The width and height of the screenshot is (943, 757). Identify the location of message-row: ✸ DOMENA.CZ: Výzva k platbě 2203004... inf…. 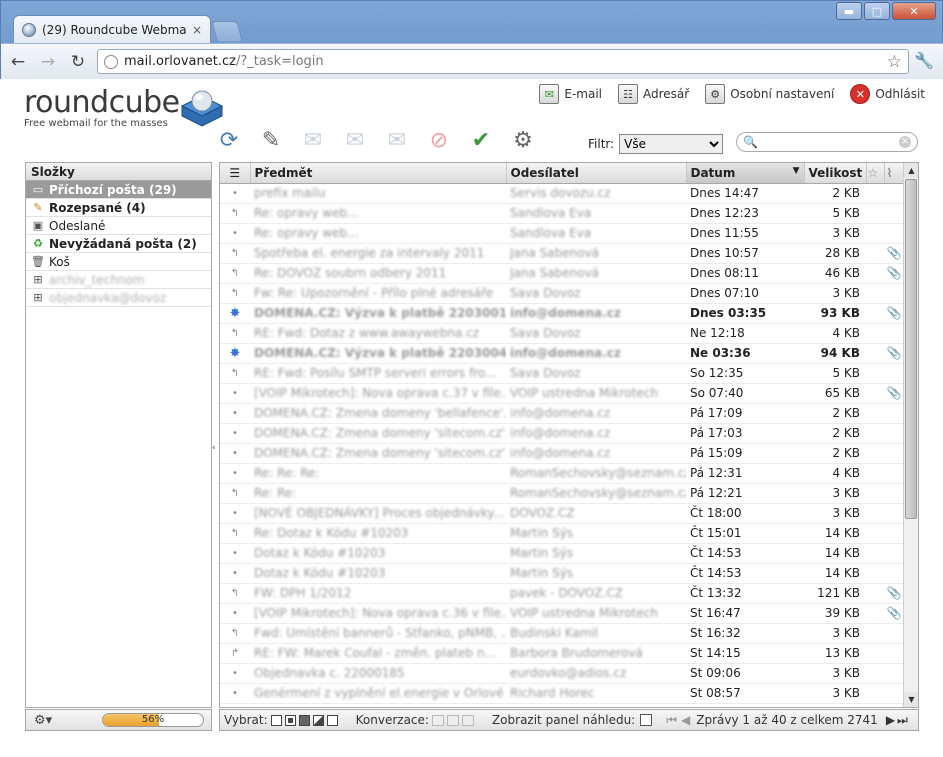
(562, 353).